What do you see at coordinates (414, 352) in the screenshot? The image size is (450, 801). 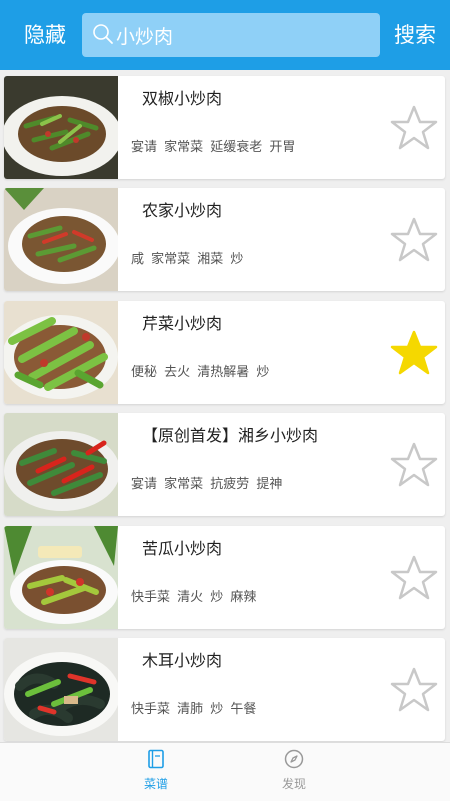 I see `star-filled-icon` at bounding box center [414, 352].